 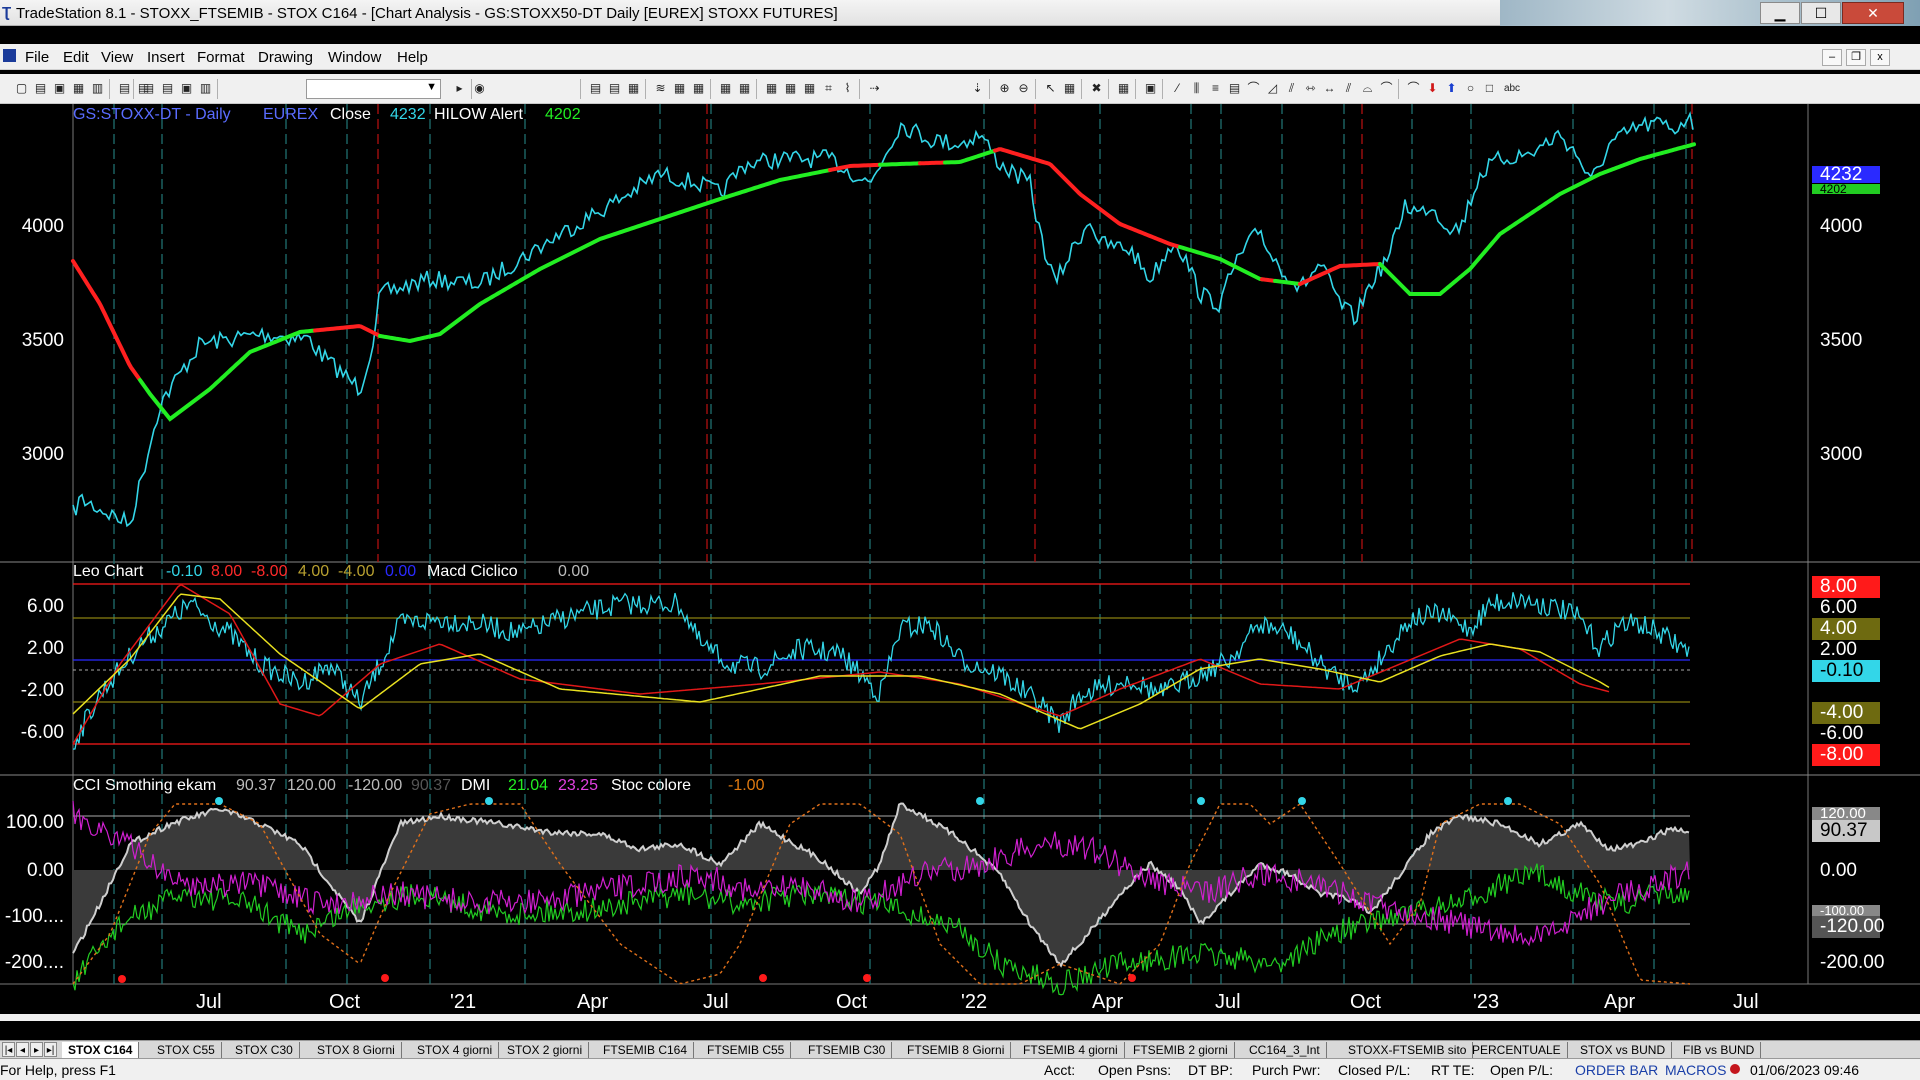 I want to click on sheet-tab-16: STOX vs BUND, so click(x=1623, y=1050).